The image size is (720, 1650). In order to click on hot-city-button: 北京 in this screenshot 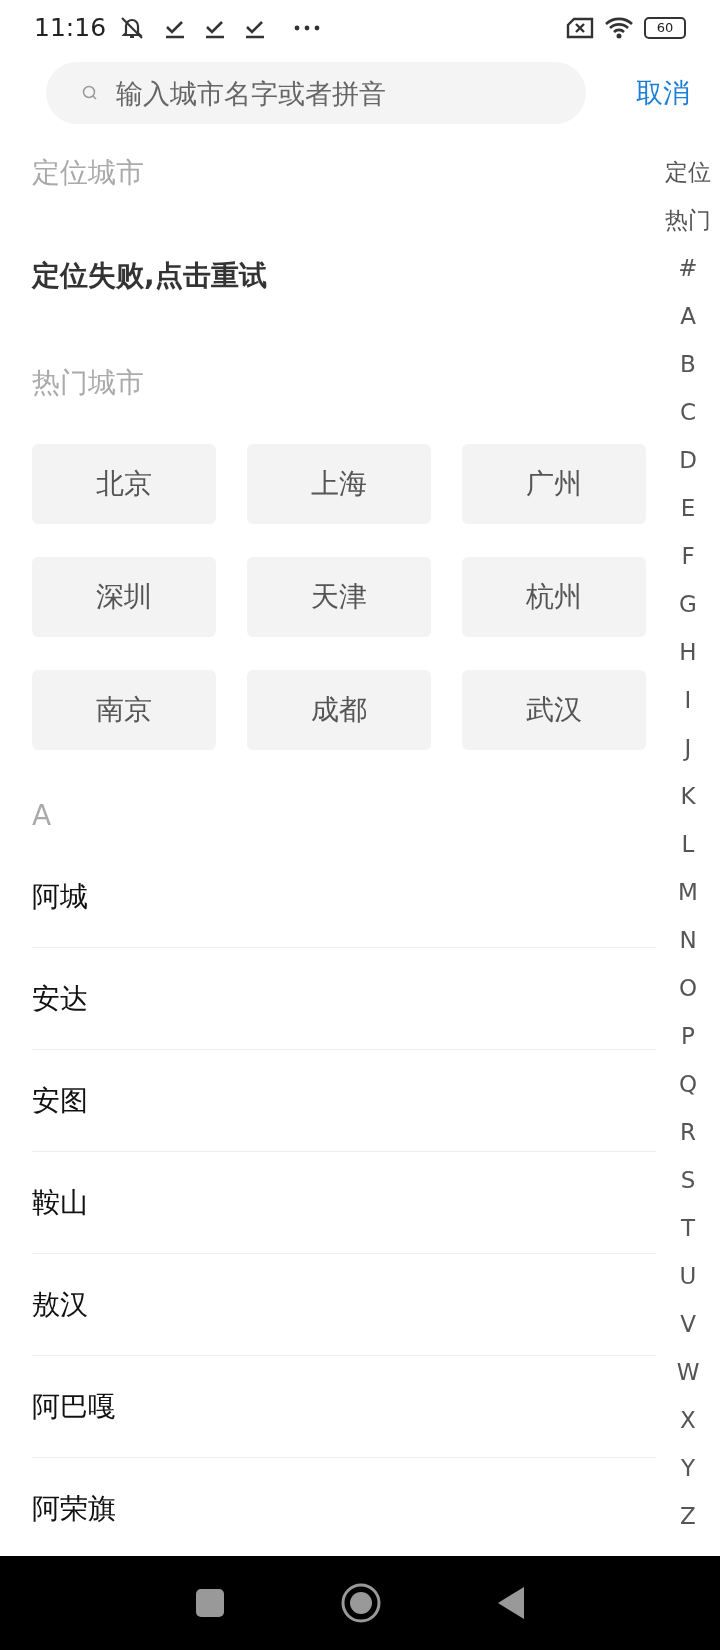, I will do `click(124, 484)`.